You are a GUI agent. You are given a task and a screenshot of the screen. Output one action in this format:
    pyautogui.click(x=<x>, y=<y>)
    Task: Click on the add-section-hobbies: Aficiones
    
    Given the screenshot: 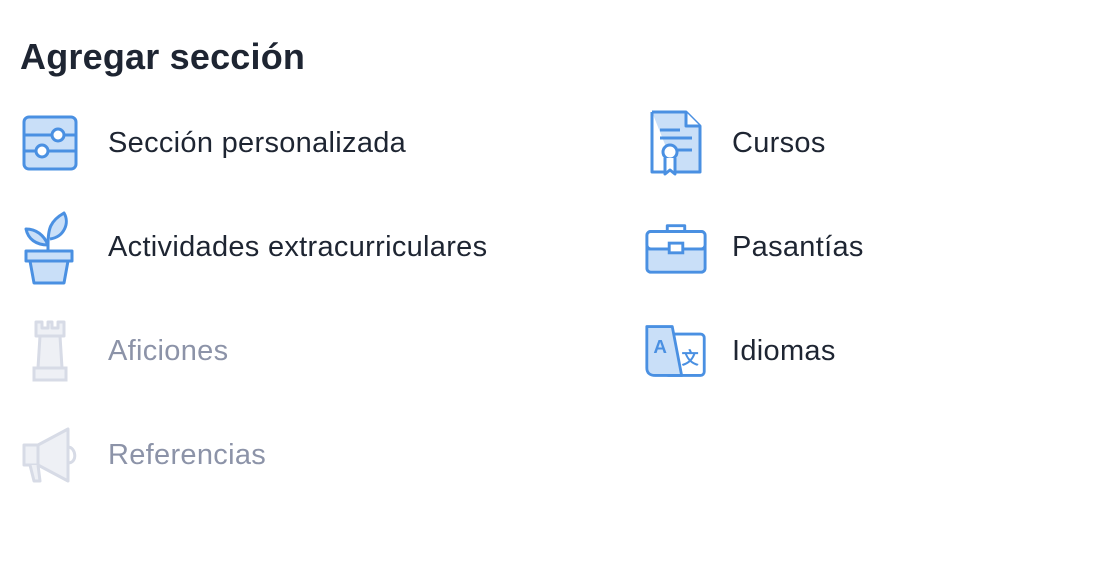 What is the action you would take?
    pyautogui.click(x=124, y=351)
    